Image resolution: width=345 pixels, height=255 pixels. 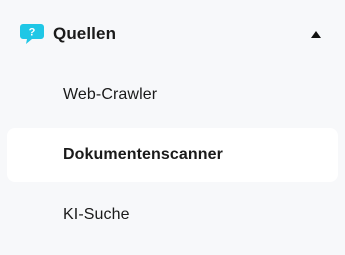 I want to click on sub-item-label: Dokumentenscanner, so click(x=143, y=154).